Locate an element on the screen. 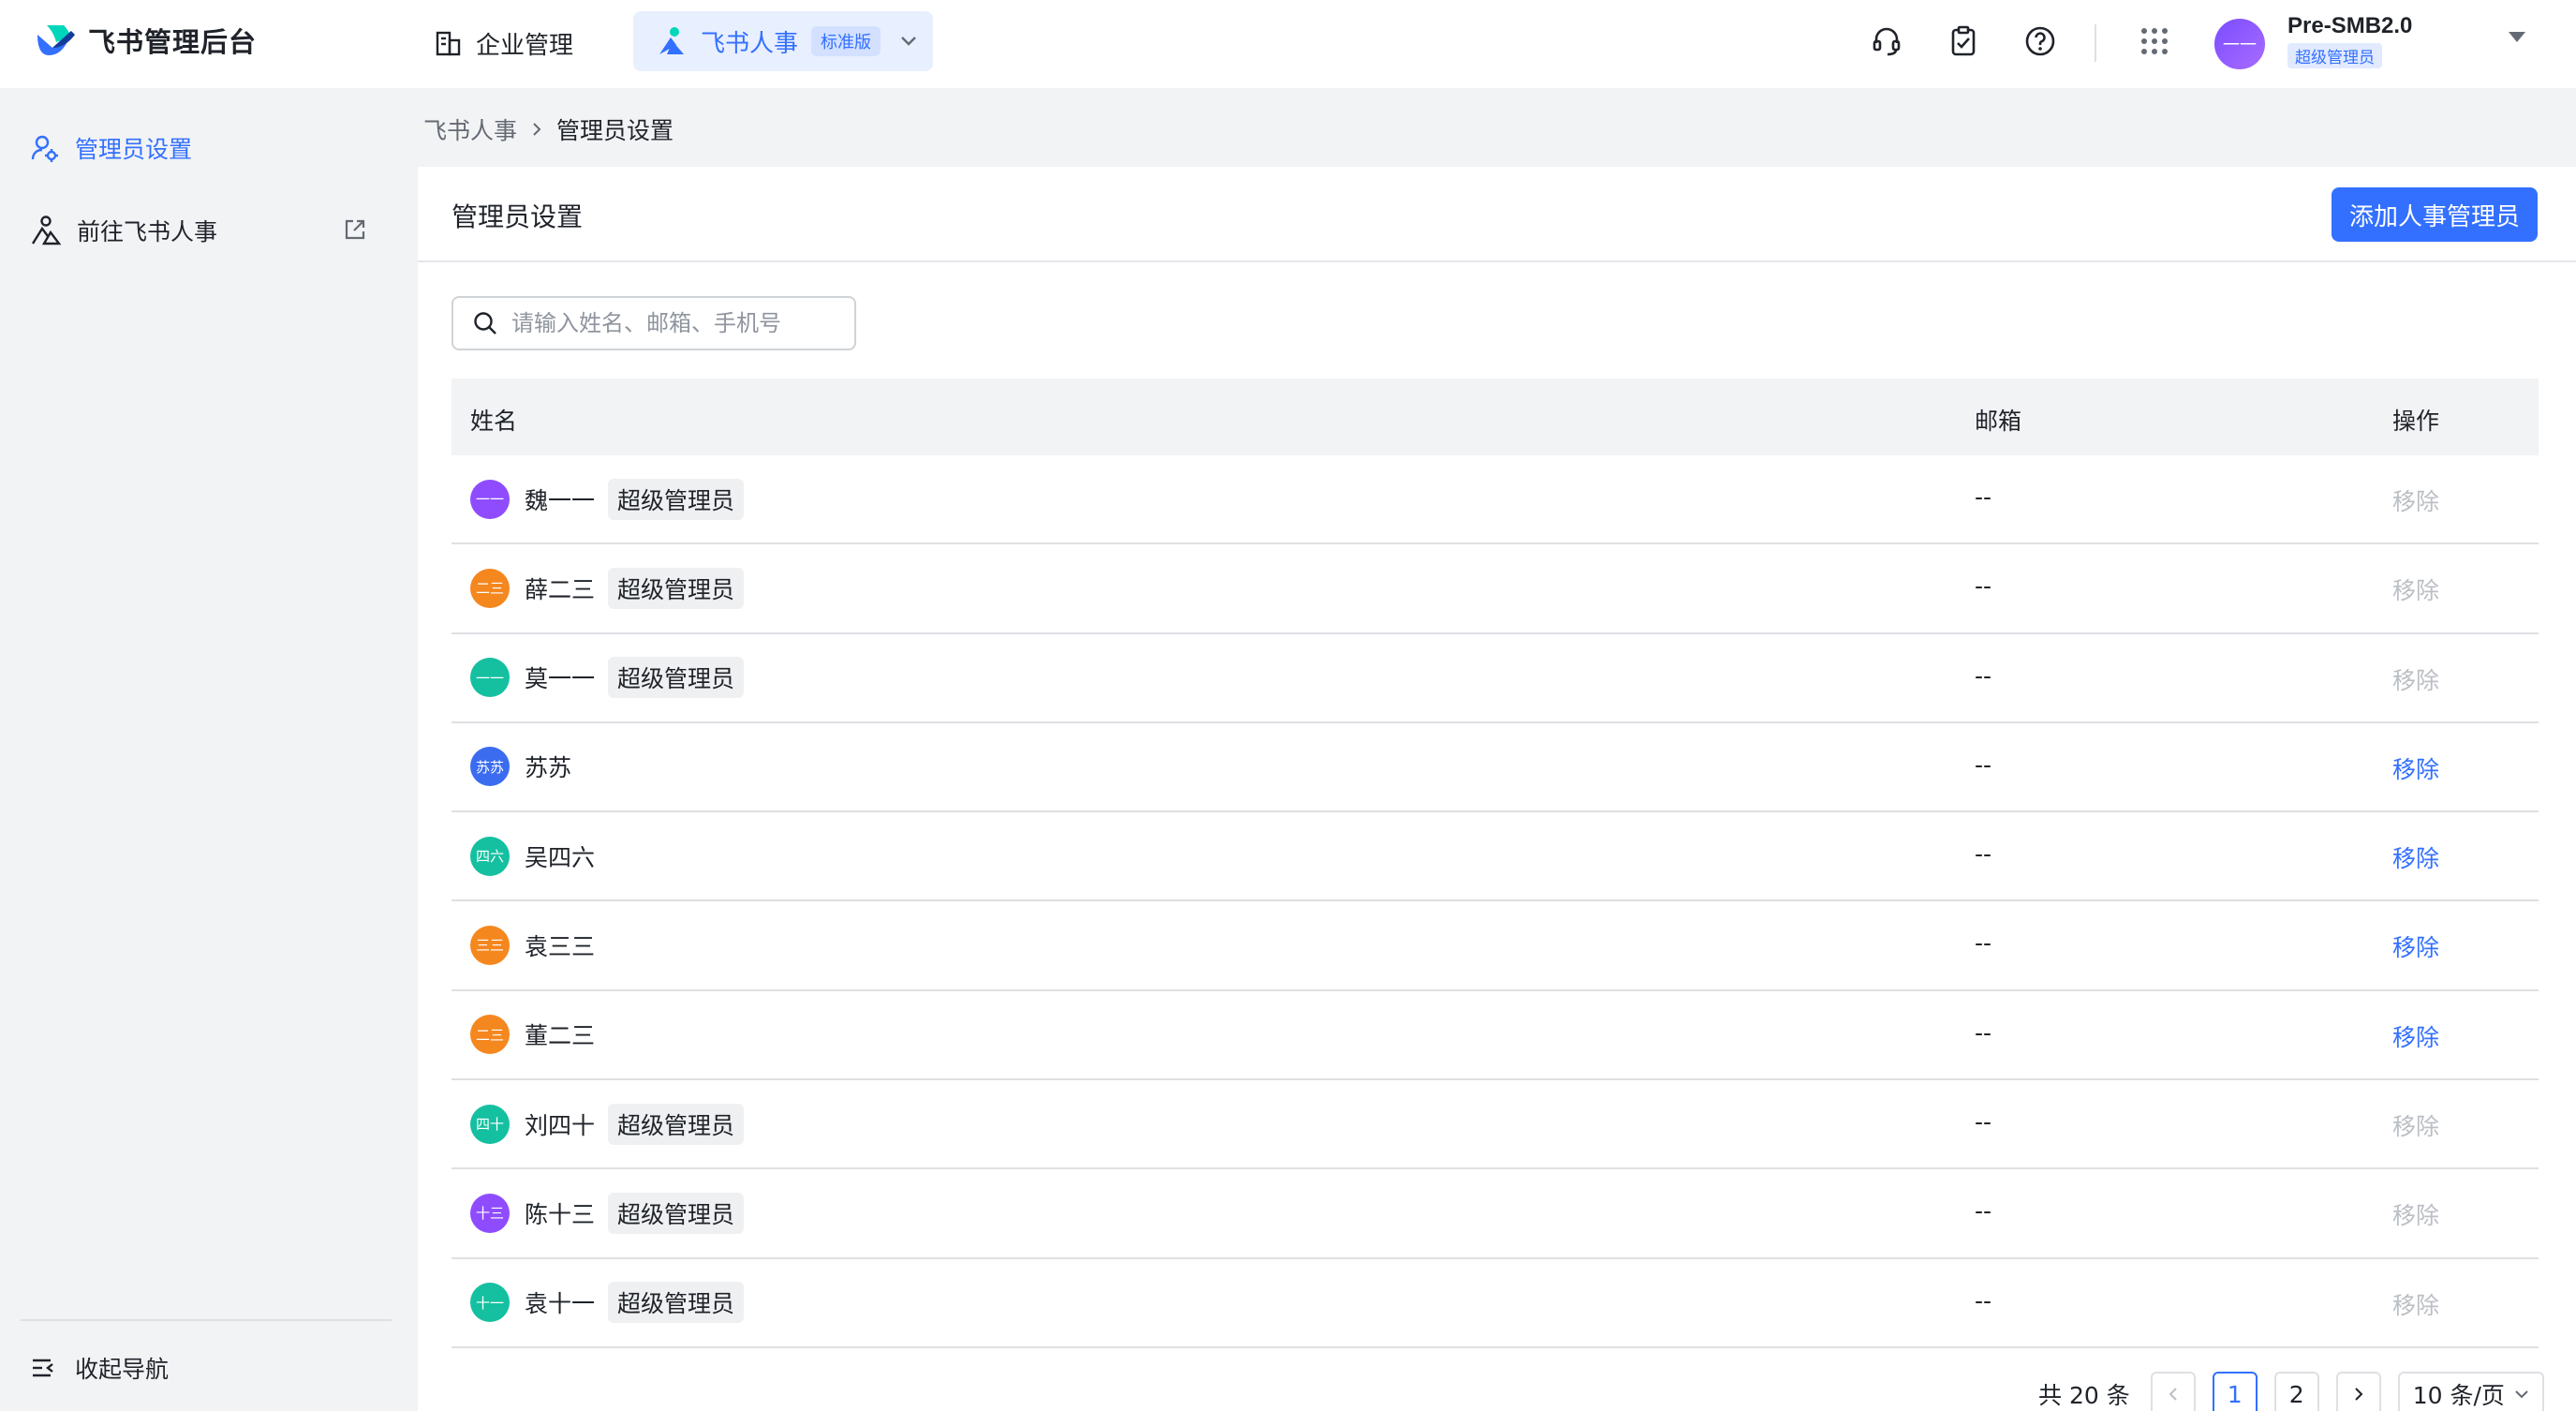  caret-down-icon is located at coordinates (2517, 37).